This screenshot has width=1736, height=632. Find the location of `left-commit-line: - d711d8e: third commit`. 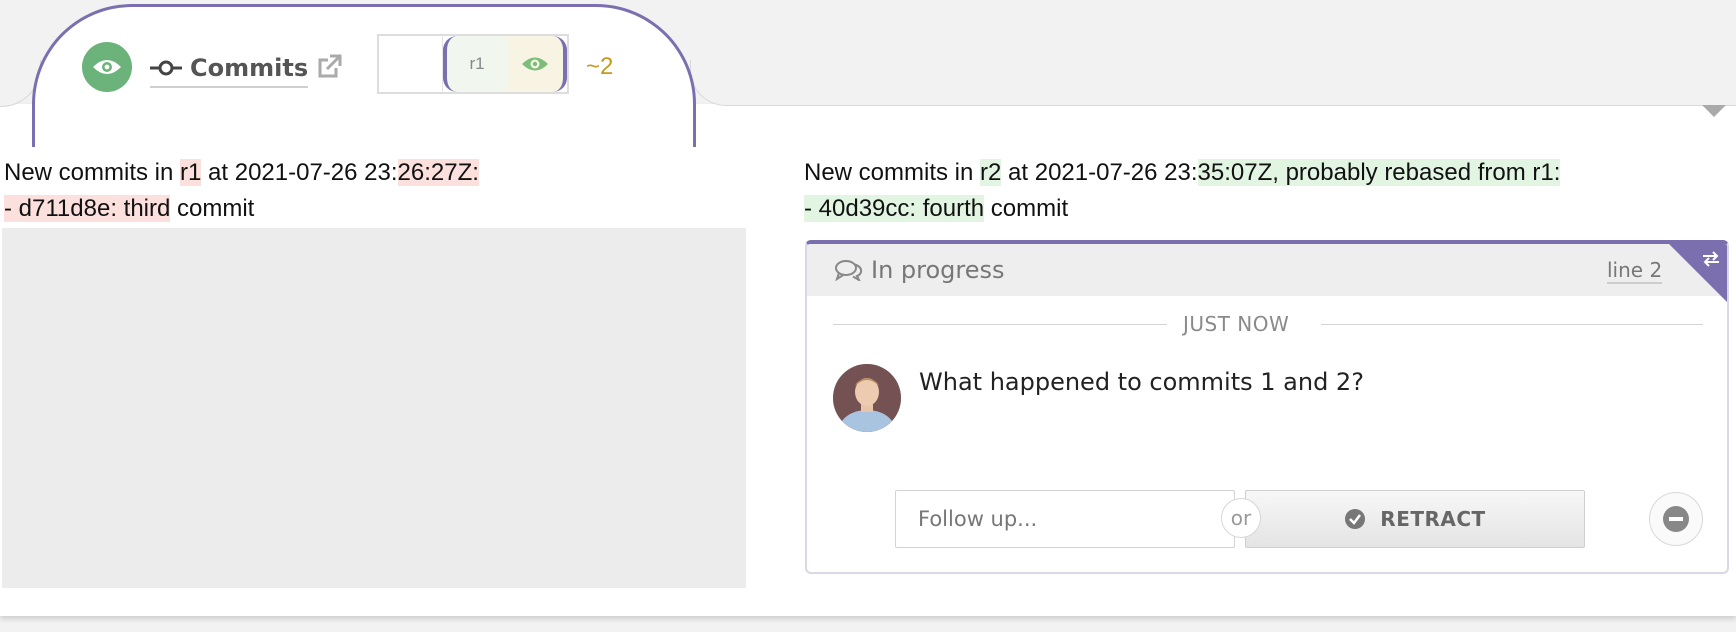

left-commit-line: - d711d8e: third commit is located at coordinates (129, 209).